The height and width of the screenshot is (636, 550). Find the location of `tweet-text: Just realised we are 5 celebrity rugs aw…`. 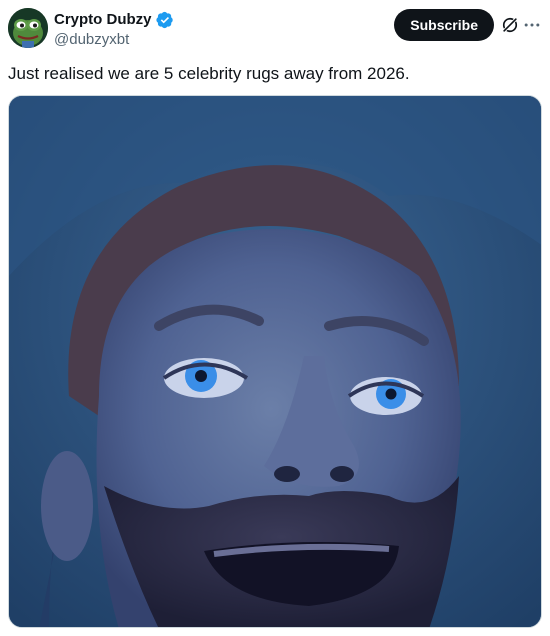

tweet-text: Just realised we are 5 celebrity rugs aw… is located at coordinates (209, 73).